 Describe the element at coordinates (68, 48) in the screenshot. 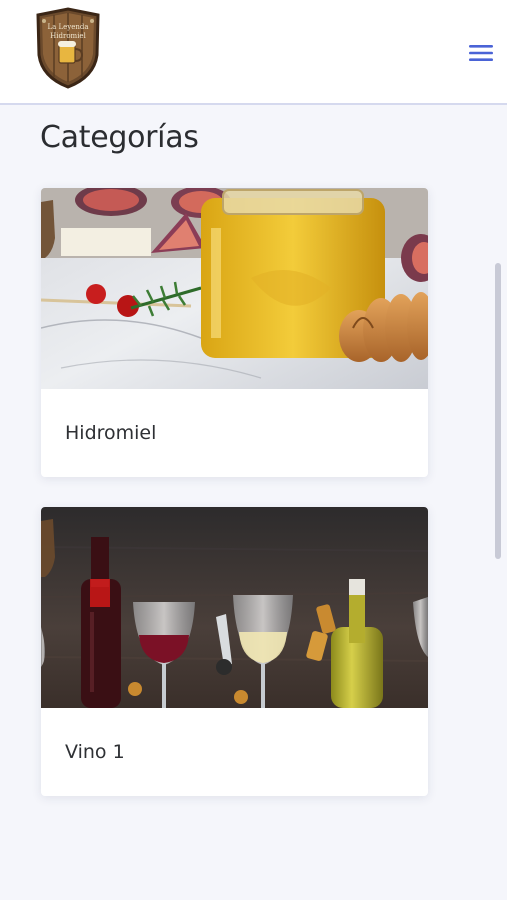

I see `brand-logo: La Leyenda Hidromiel` at that location.